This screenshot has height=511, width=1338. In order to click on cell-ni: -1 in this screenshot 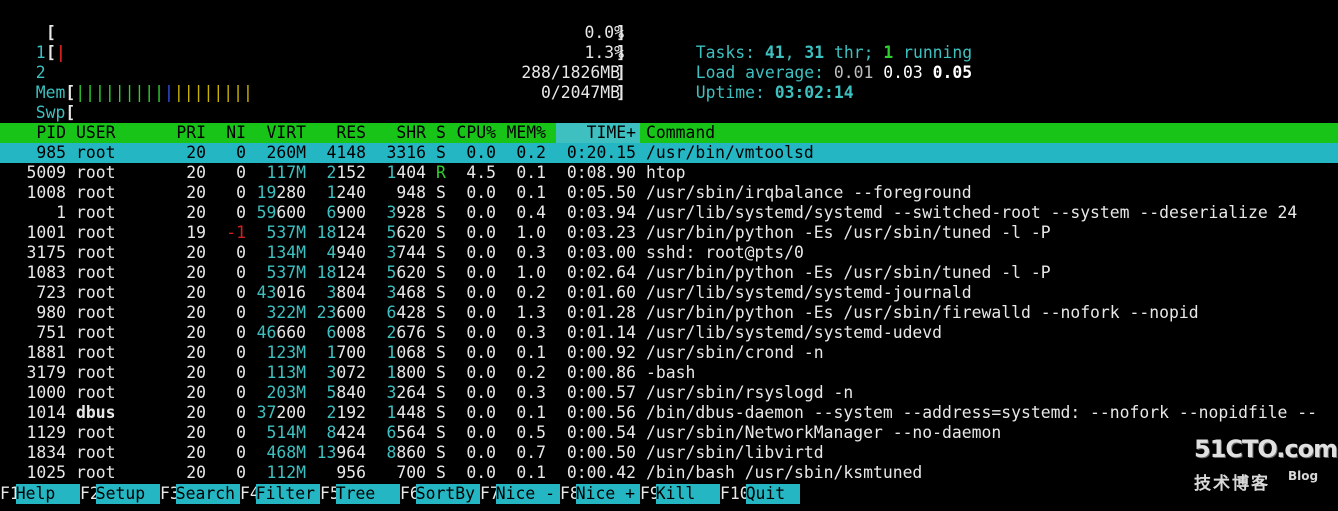, I will do `click(236, 232)`.